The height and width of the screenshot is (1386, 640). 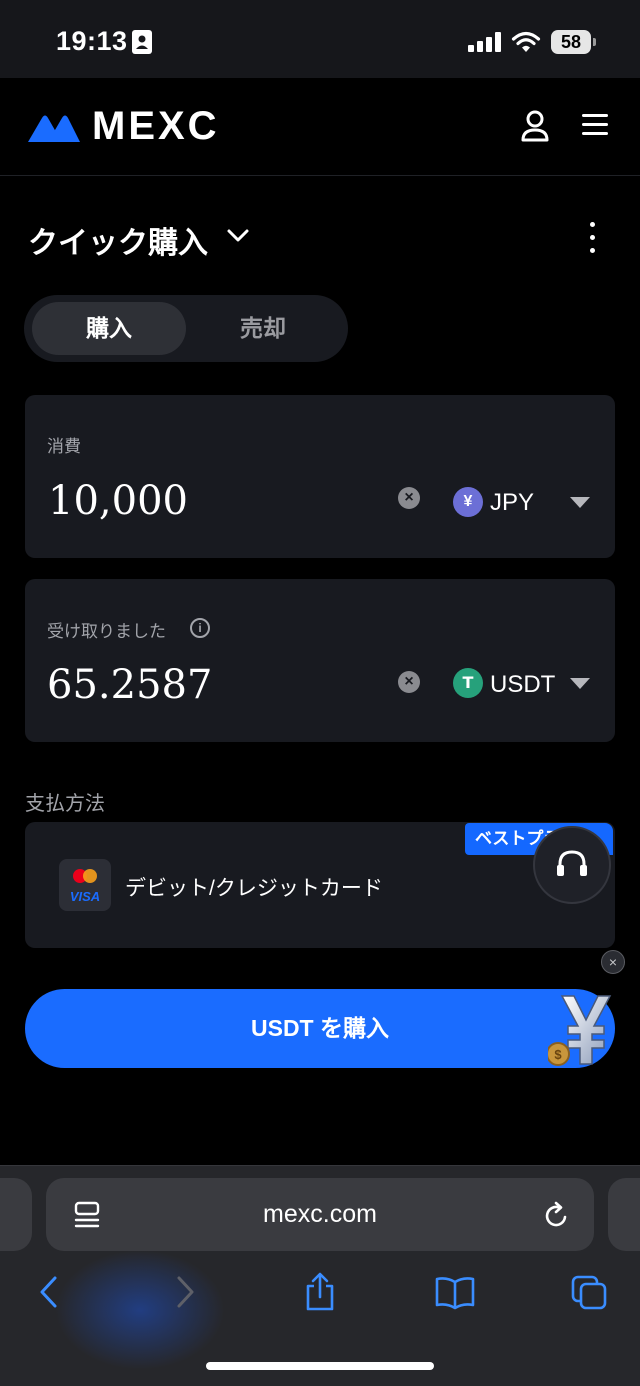 I want to click on more-options-icon, so click(x=593, y=238).